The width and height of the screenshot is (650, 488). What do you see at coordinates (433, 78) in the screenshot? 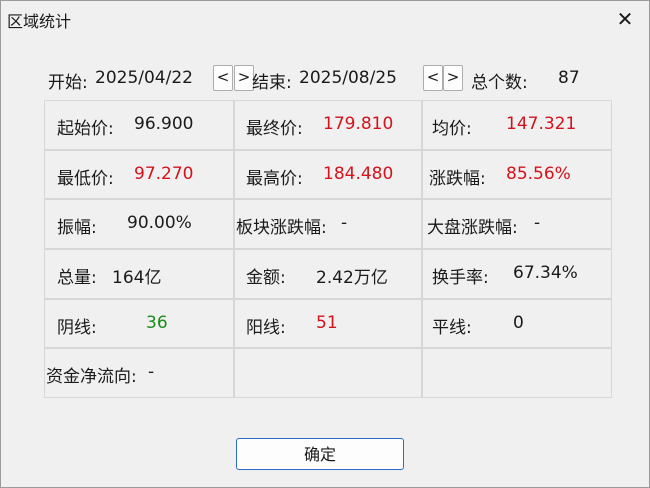
I see `end-prev-button: <` at bounding box center [433, 78].